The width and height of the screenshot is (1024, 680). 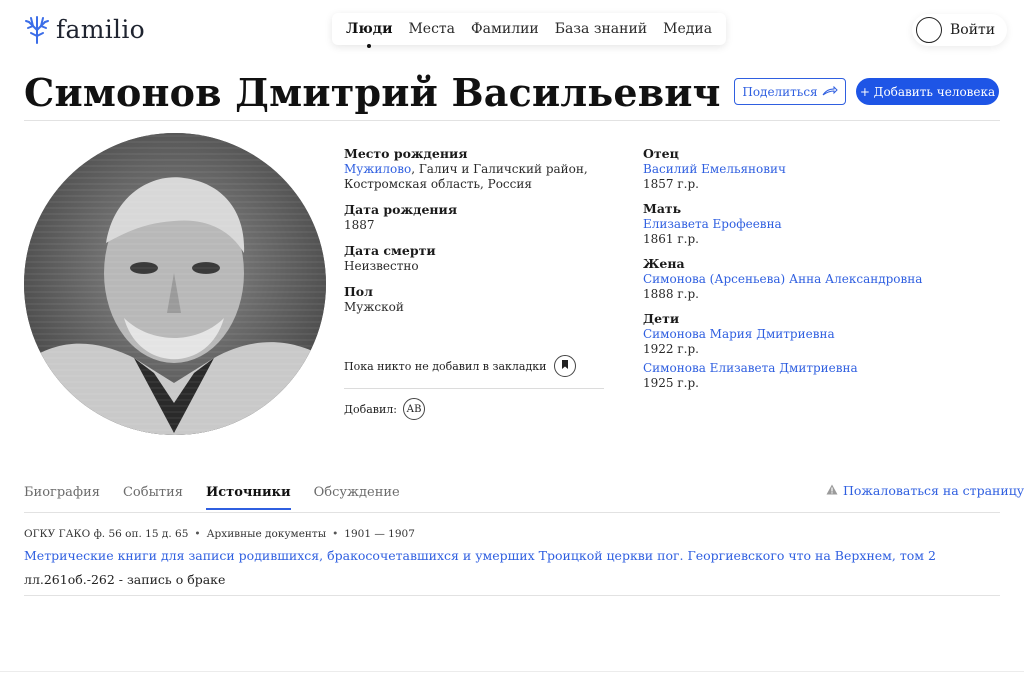 I want to click on bookmark-button, so click(x=565, y=366).